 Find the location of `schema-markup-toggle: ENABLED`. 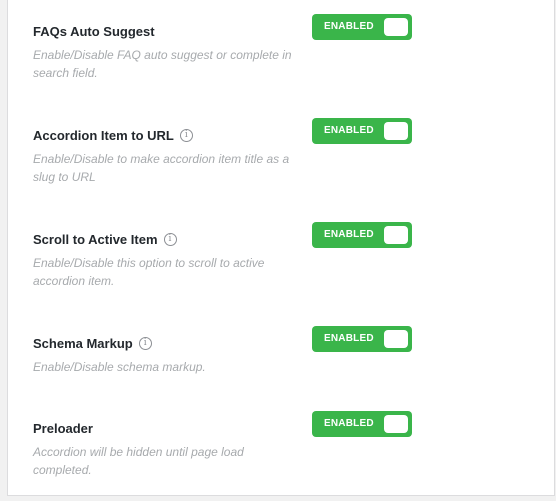

schema-markup-toggle: ENABLED is located at coordinates (362, 339).